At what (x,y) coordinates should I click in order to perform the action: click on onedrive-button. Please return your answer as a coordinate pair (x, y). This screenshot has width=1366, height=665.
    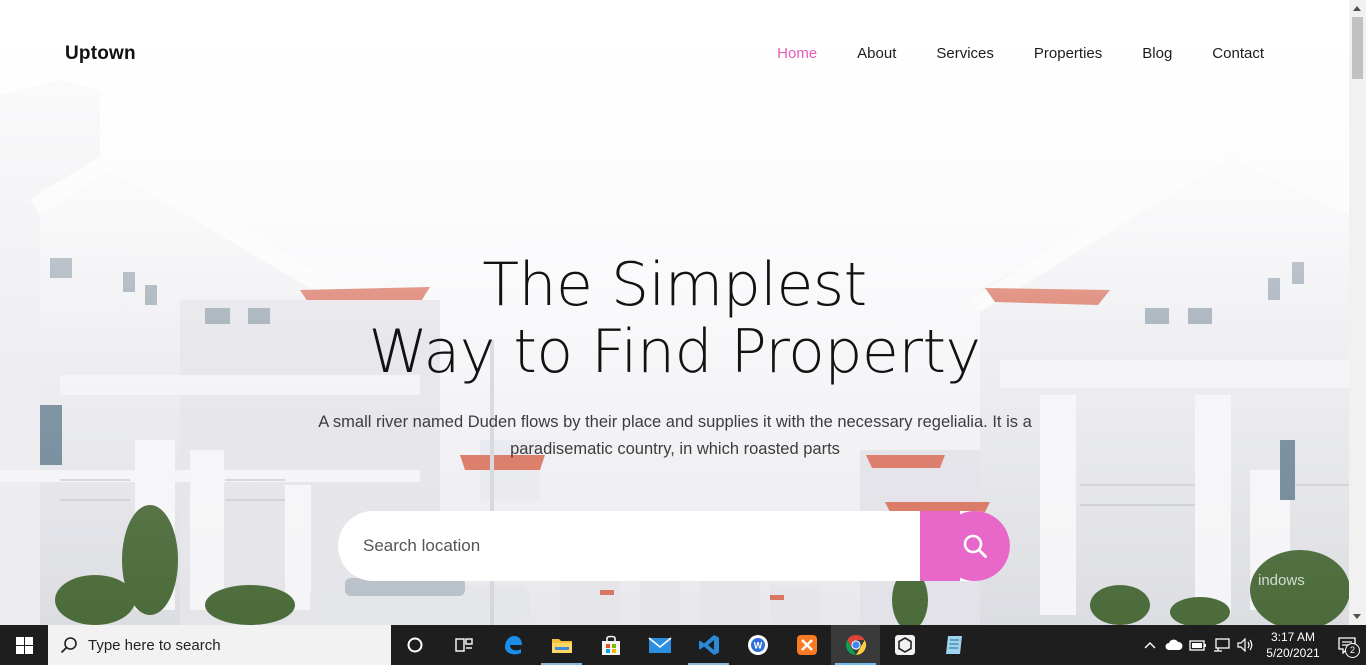
    Looking at the image, I should click on (1174, 645).